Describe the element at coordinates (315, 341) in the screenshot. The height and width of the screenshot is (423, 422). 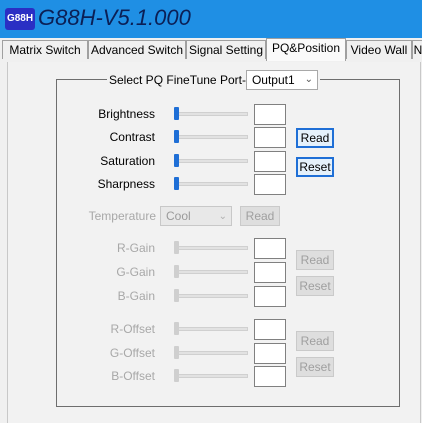
I see `offset-read-button: Read` at that location.